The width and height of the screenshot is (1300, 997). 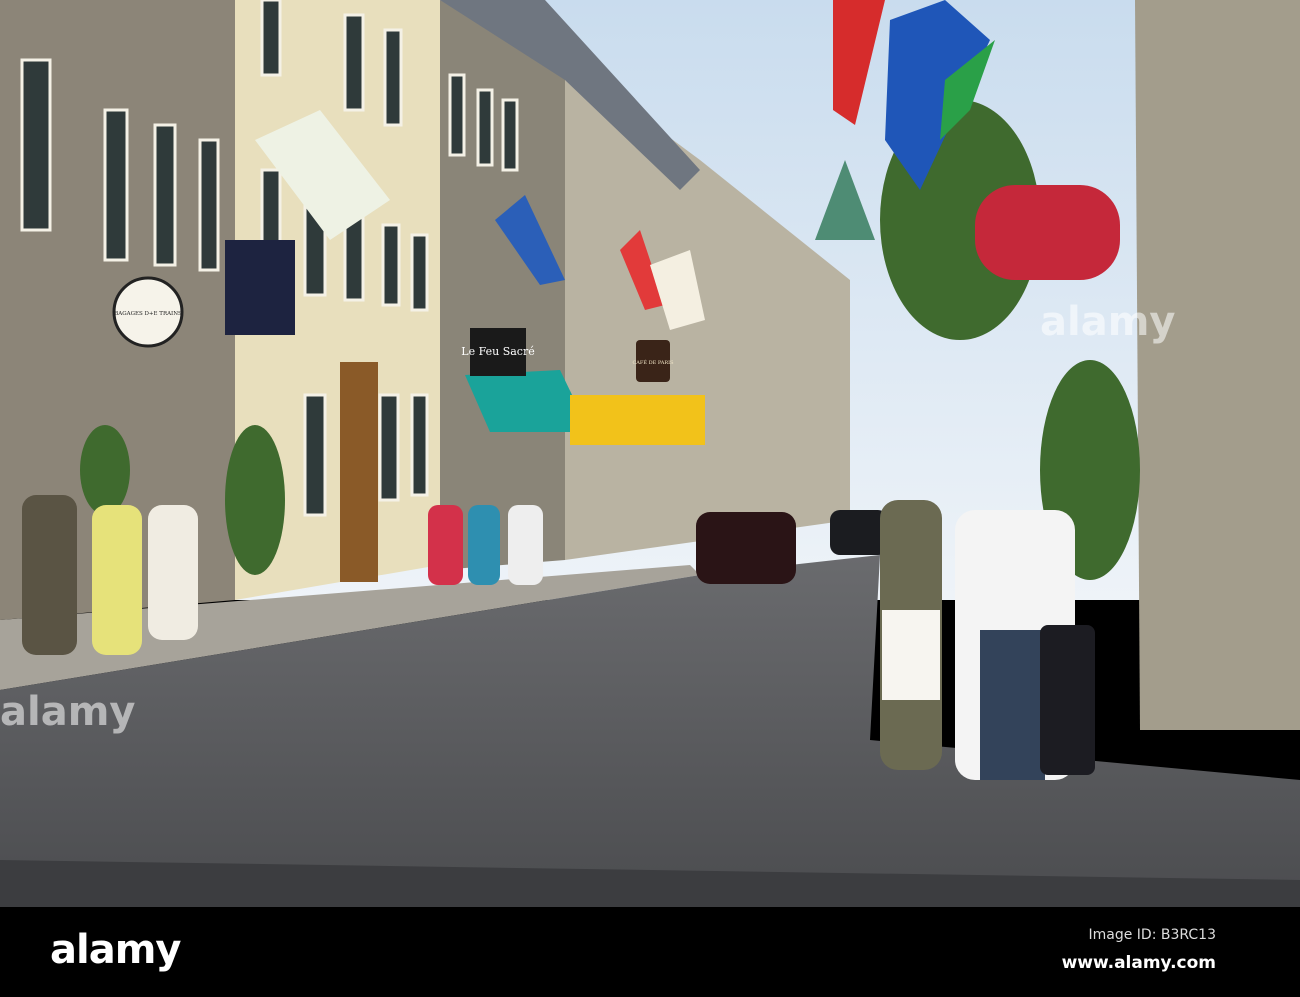 What do you see at coordinates (653, 362) in the screenshot?
I see `cafe-sign-text: CAFÉ DE PARIS` at bounding box center [653, 362].